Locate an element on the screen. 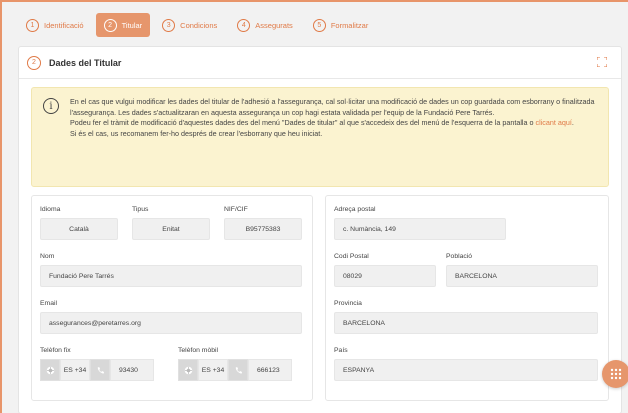 The width and height of the screenshot is (628, 413). step-number: 4 is located at coordinates (244, 25).